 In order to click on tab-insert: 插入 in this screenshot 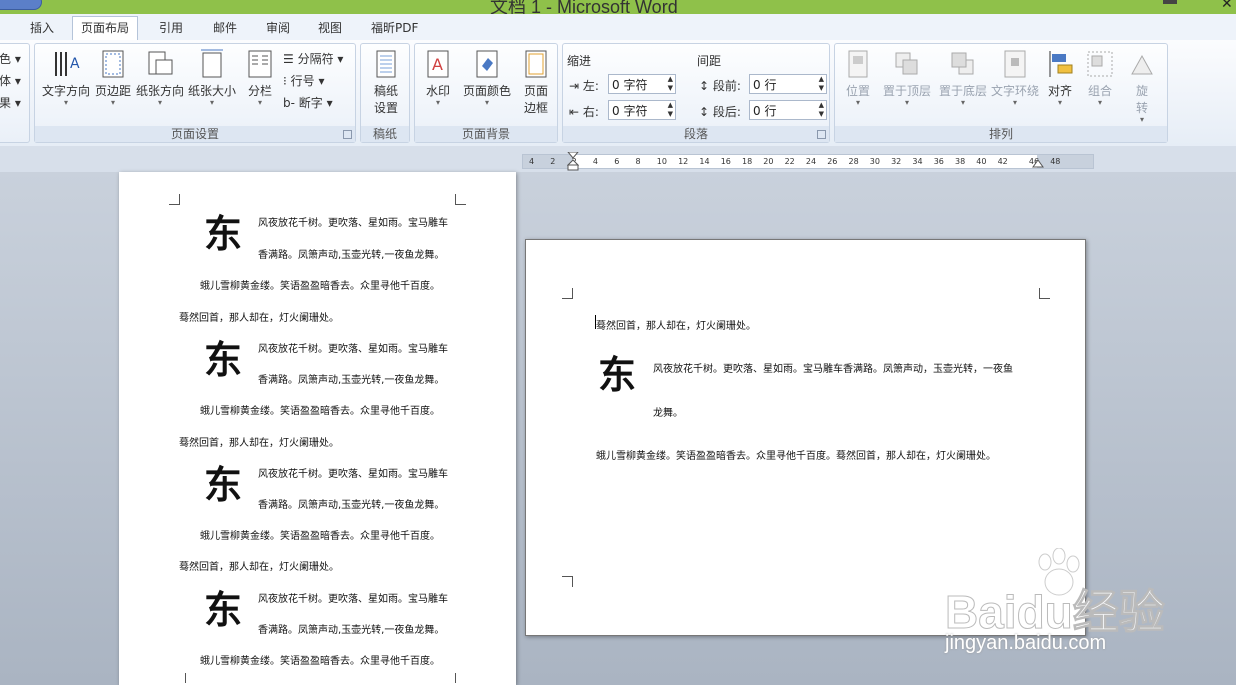, I will do `click(42, 28)`.